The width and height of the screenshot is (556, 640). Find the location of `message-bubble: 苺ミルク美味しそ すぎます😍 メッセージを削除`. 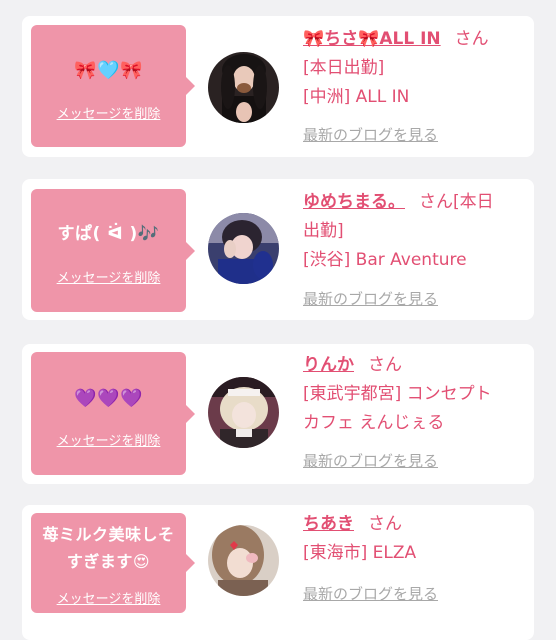

message-bubble: 苺ミルク美味しそ すぎます😍 メッセージを削除 is located at coordinates (113, 563).